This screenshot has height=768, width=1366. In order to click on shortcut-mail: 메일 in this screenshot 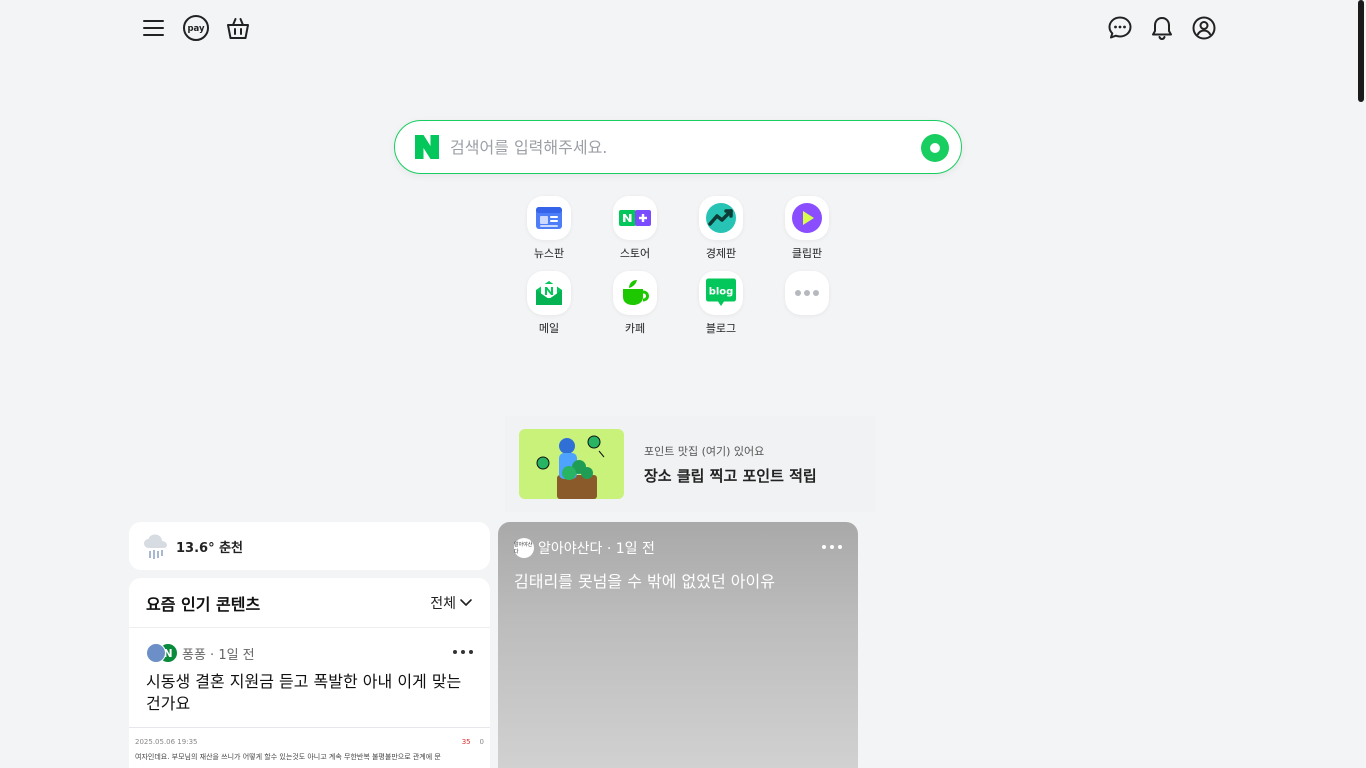, I will do `click(549, 303)`.